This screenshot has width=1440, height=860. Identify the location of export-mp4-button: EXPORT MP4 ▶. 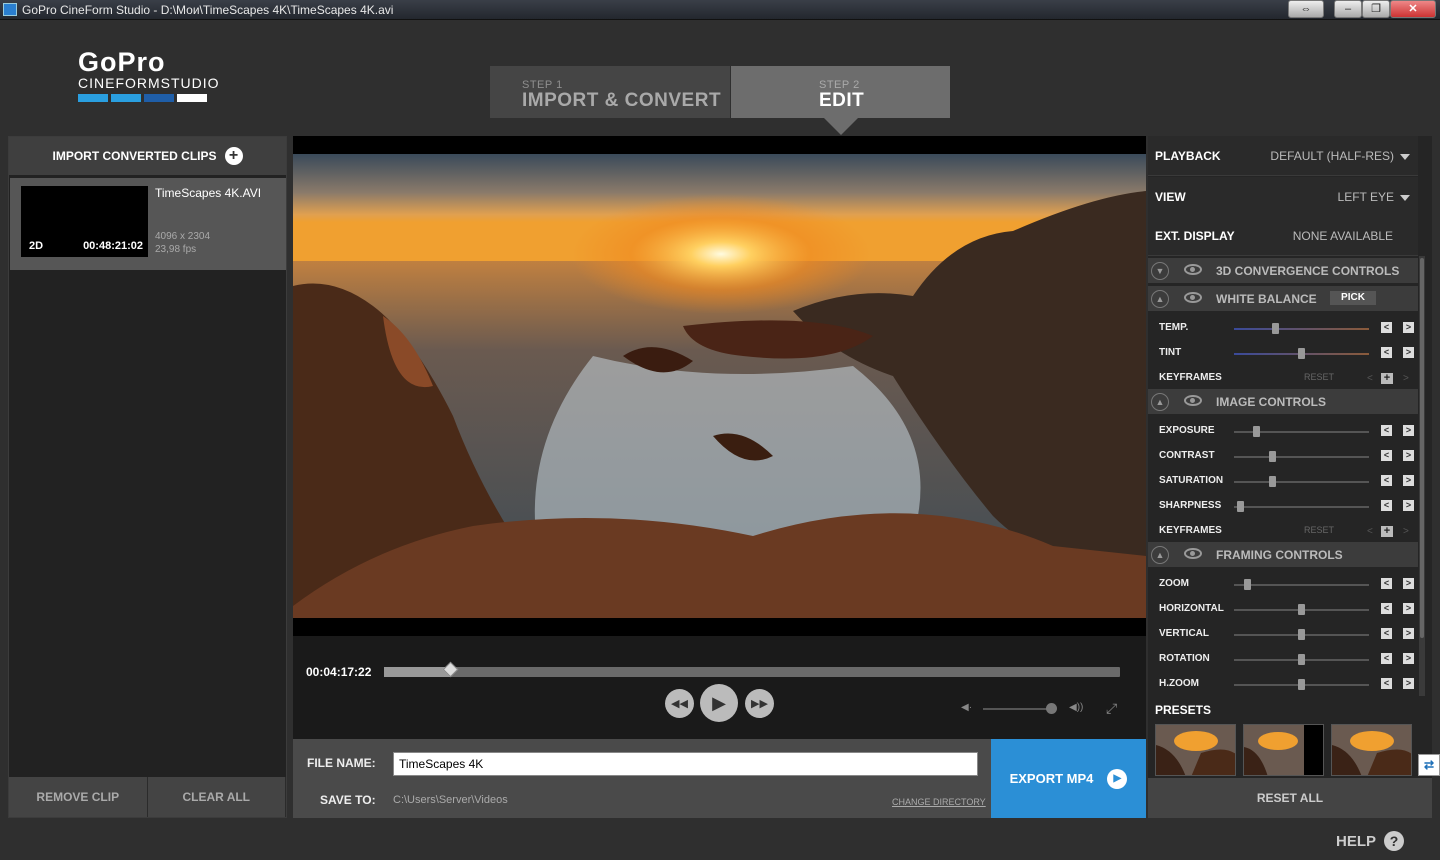
(1068, 778).